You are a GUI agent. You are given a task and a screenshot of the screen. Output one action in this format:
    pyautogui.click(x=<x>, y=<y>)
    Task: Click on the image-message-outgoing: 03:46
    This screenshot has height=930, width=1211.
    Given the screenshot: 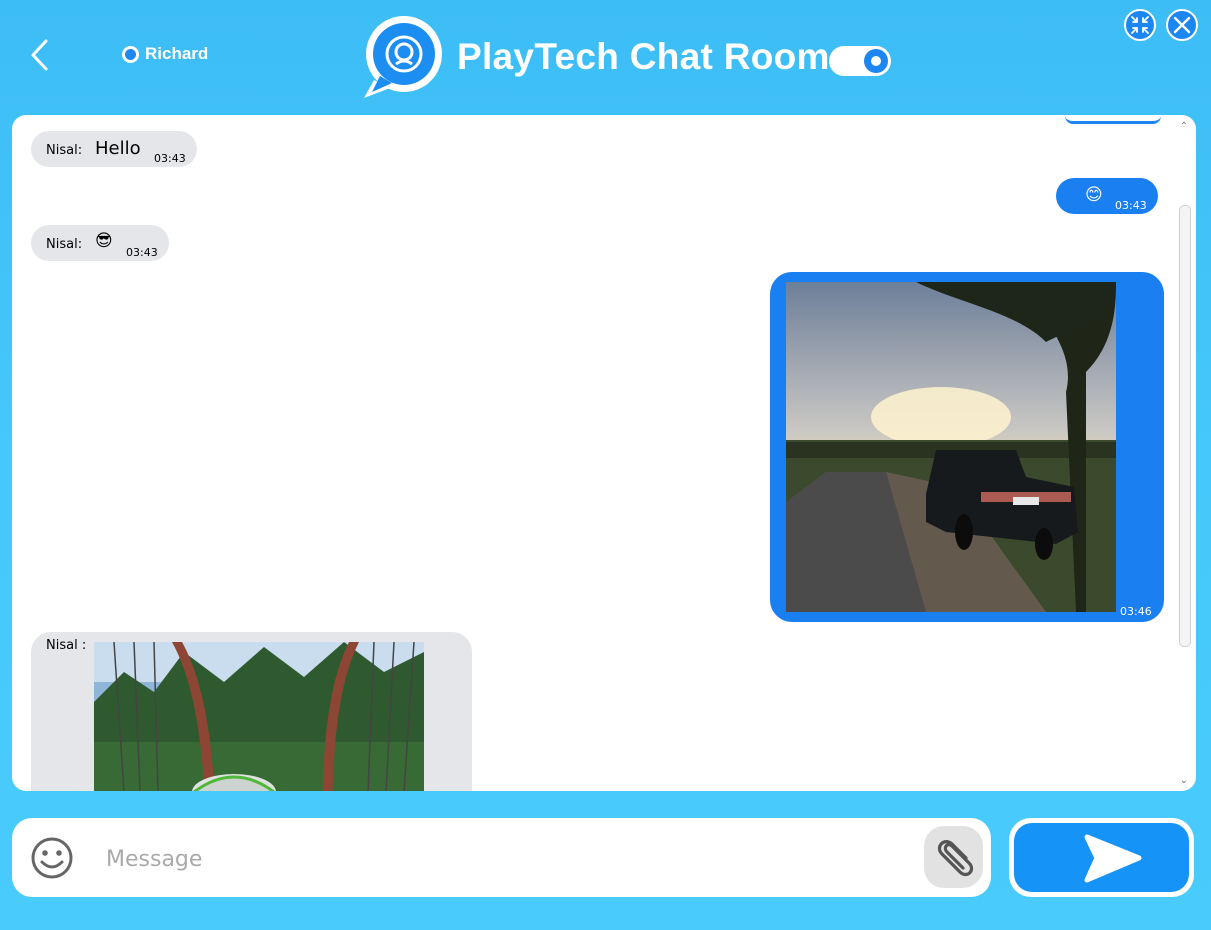 What is the action you would take?
    pyautogui.click(x=967, y=447)
    